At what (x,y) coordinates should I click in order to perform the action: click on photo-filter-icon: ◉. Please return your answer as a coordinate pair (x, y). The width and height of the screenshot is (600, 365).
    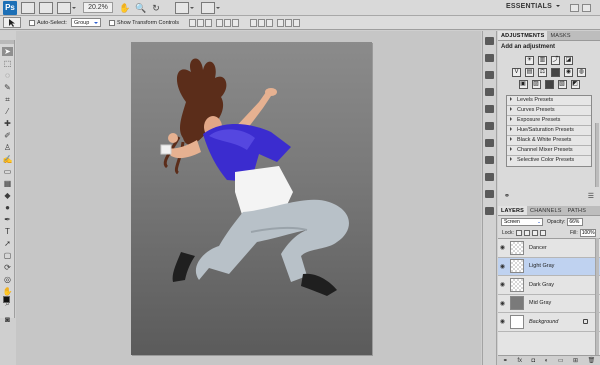
    Looking at the image, I should click on (568, 72).